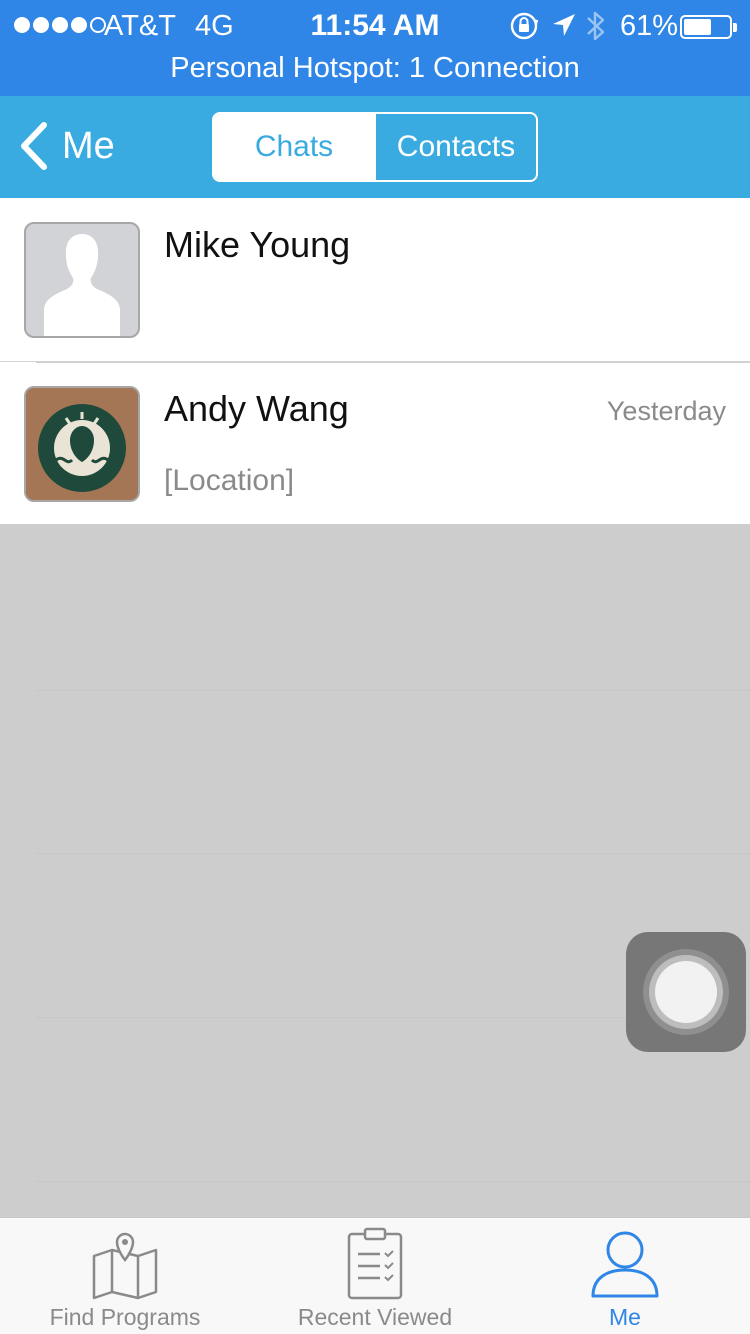 Image resolution: width=750 pixels, height=1334 pixels. I want to click on chats-contacts-segmented-control: Chats Contacts, so click(375, 147).